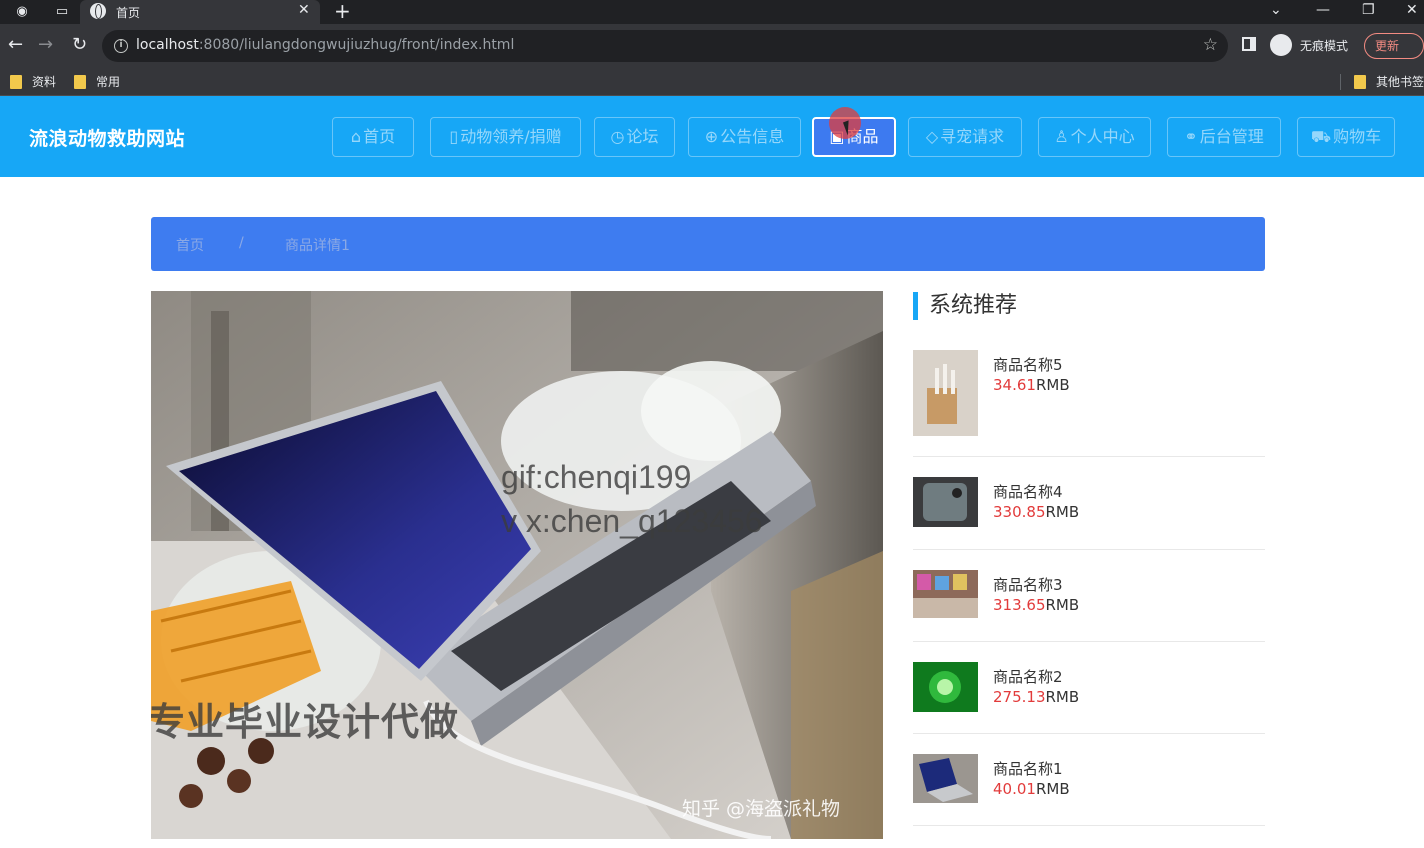 The height and width of the screenshot is (848, 1424). I want to click on image-credit: 知乎 @海盗派礼物, so click(761, 809).